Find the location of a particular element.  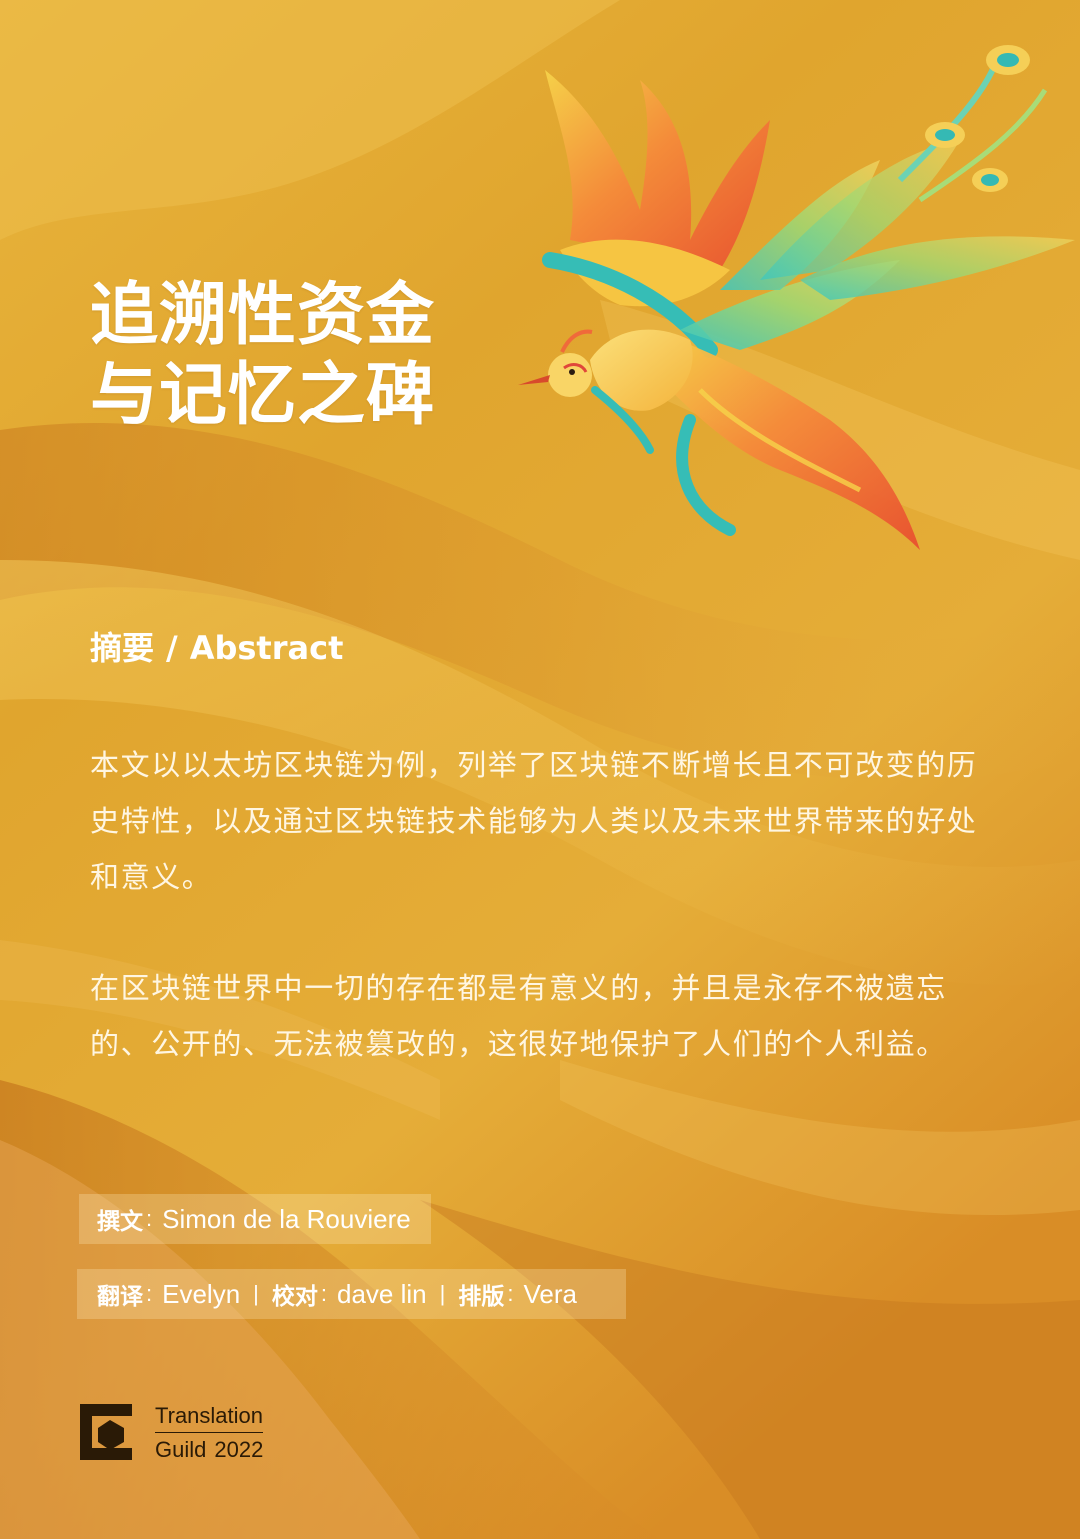

author-label: 撰文 is located at coordinates (120, 1222).